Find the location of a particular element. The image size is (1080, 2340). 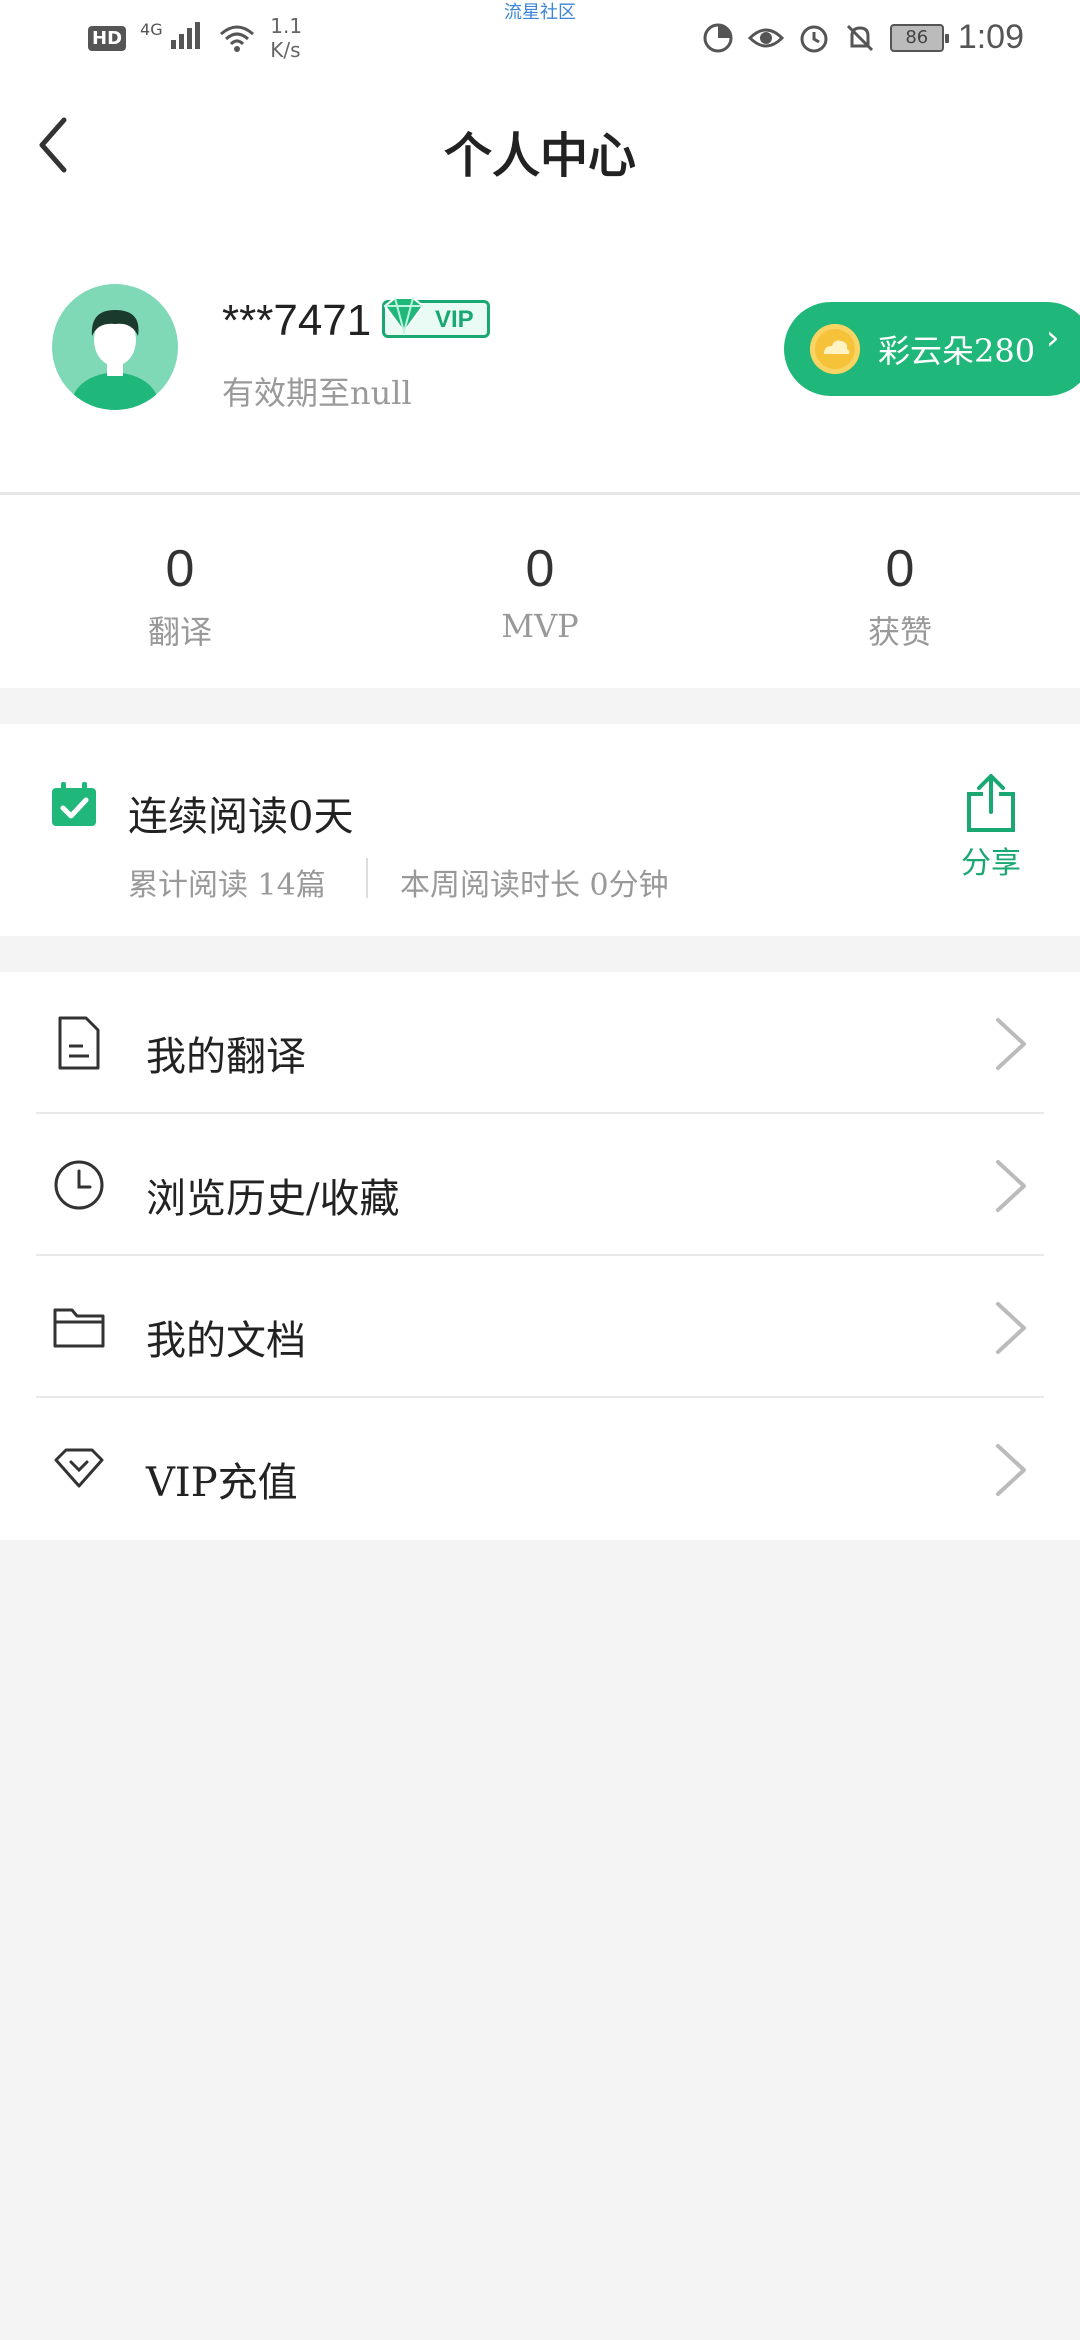

network-type-label: 4G is located at coordinates (172, 38).